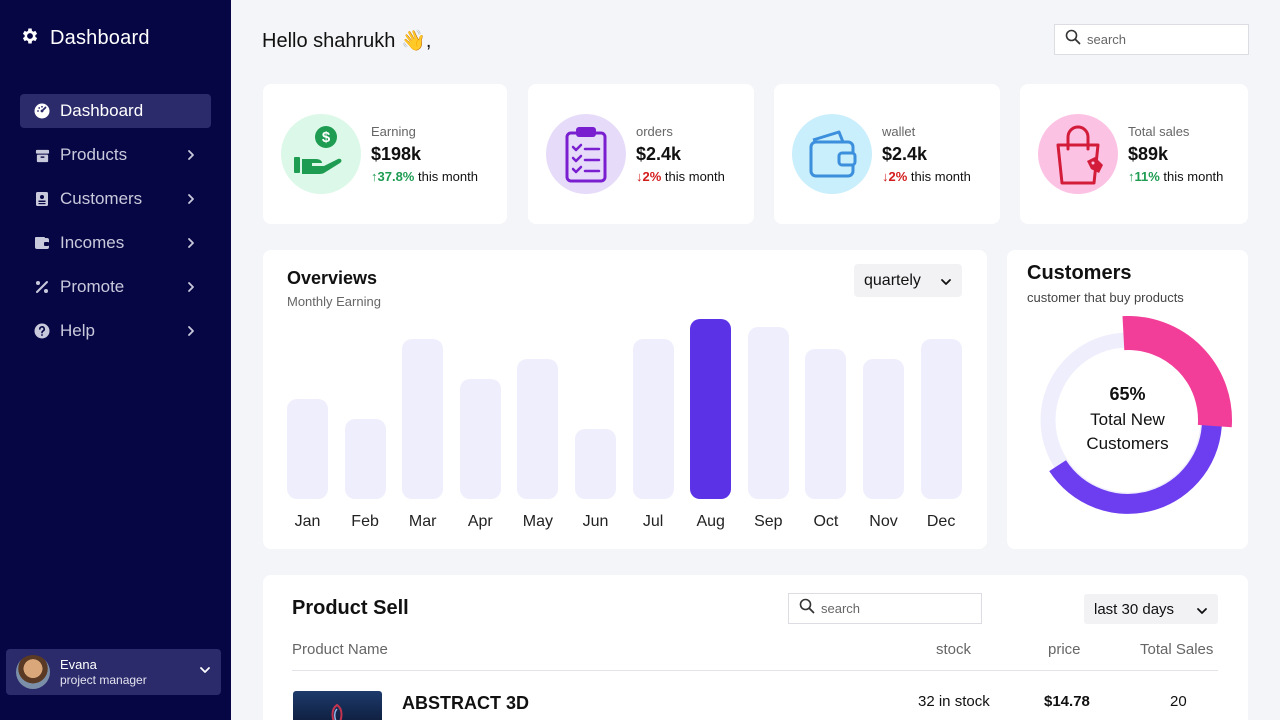 The height and width of the screenshot is (720, 1280). What do you see at coordinates (1067, 701) in the screenshot?
I see `product-price: $14.78` at bounding box center [1067, 701].